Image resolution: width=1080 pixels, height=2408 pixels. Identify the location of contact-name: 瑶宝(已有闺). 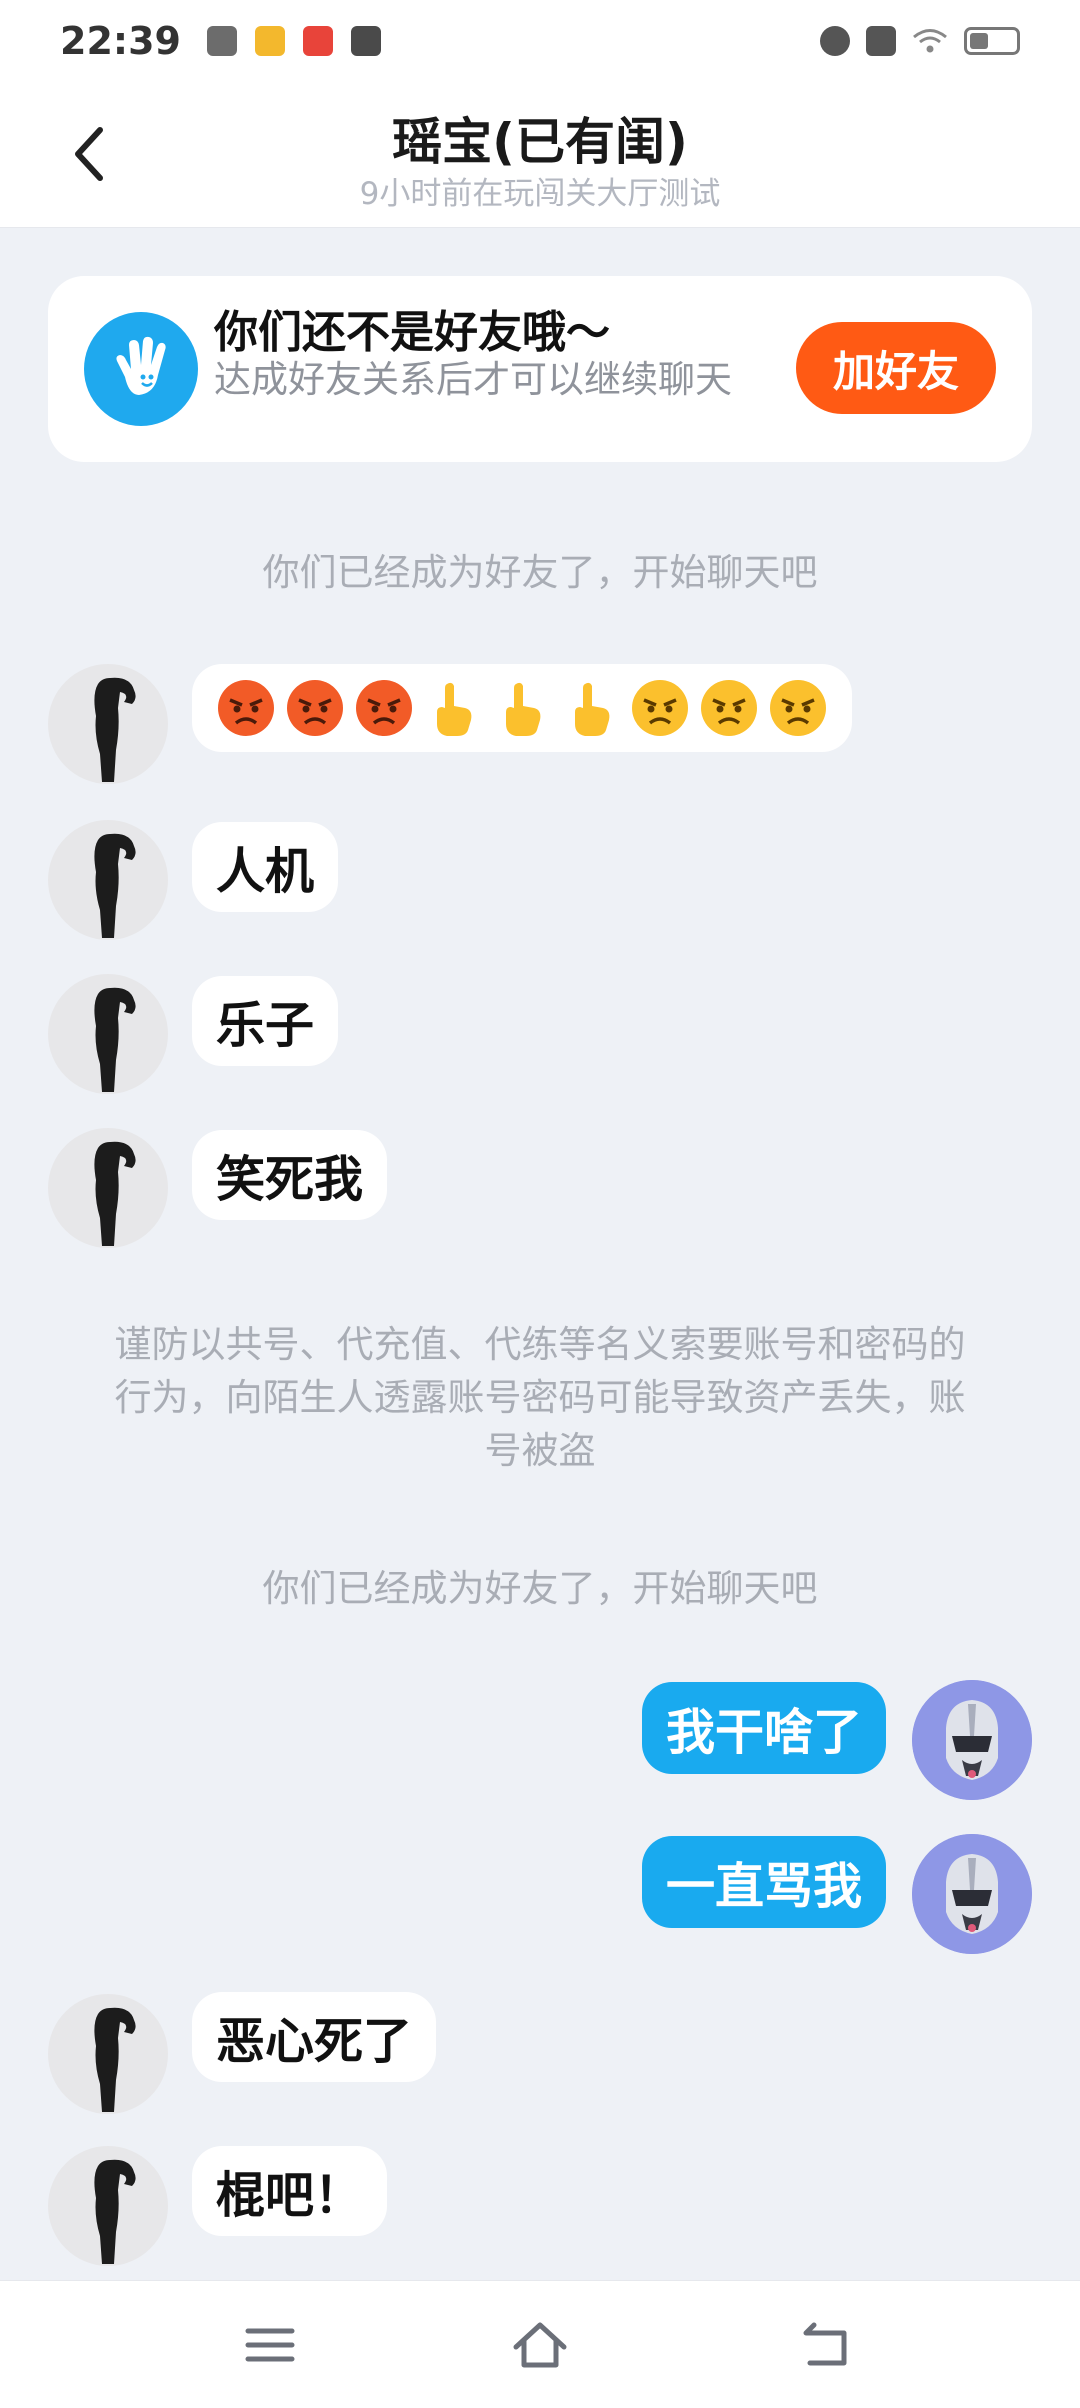
(540, 138).